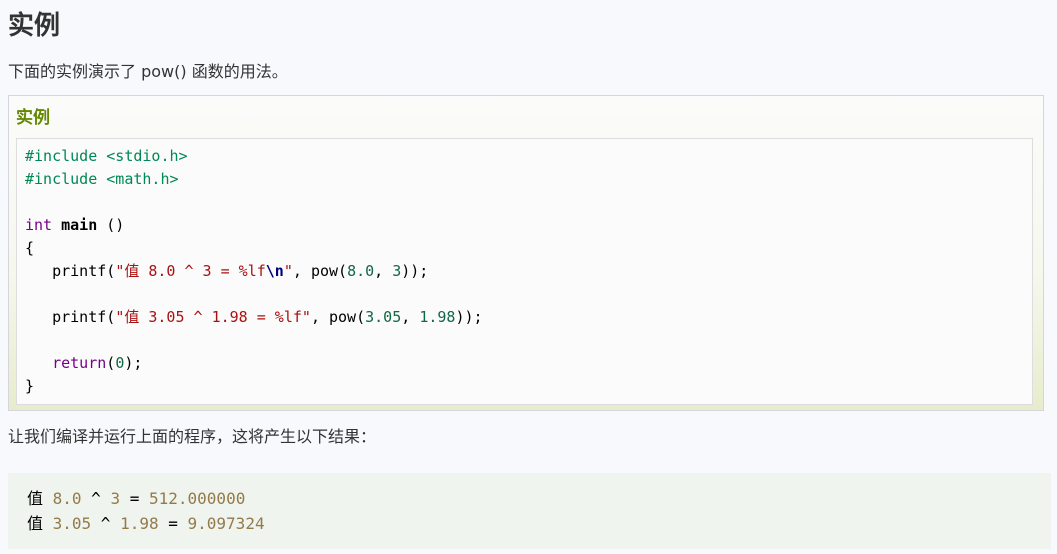 Image resolution: width=1057 pixels, height=554 pixels. Describe the element at coordinates (133, 363) in the screenshot. I see `code-token: );` at that location.